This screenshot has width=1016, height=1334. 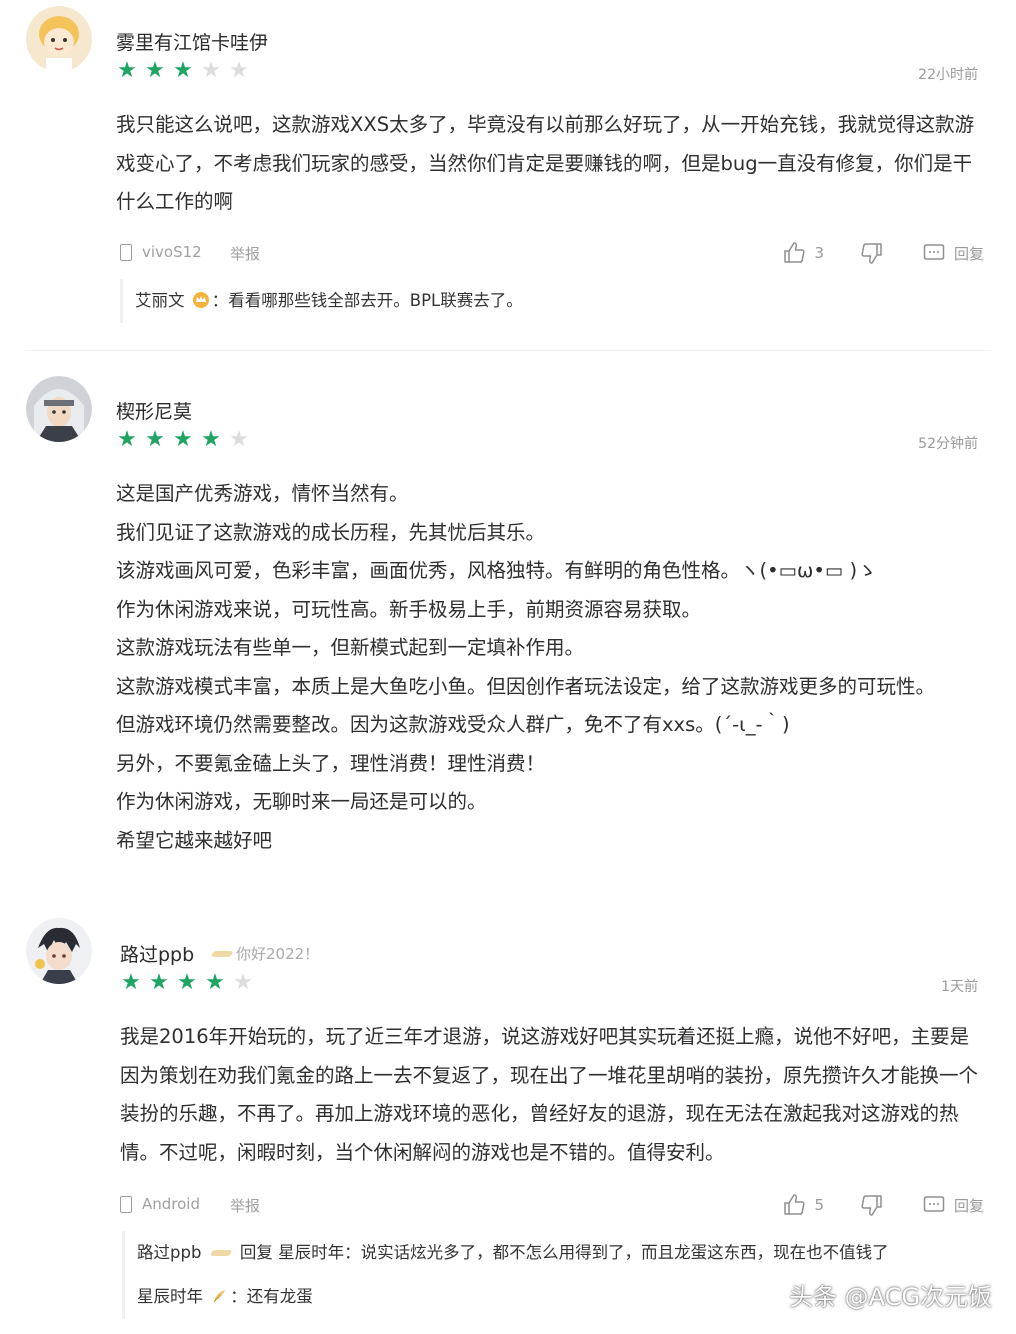 What do you see at coordinates (819, 253) in the screenshot?
I see `like-count: 3` at bounding box center [819, 253].